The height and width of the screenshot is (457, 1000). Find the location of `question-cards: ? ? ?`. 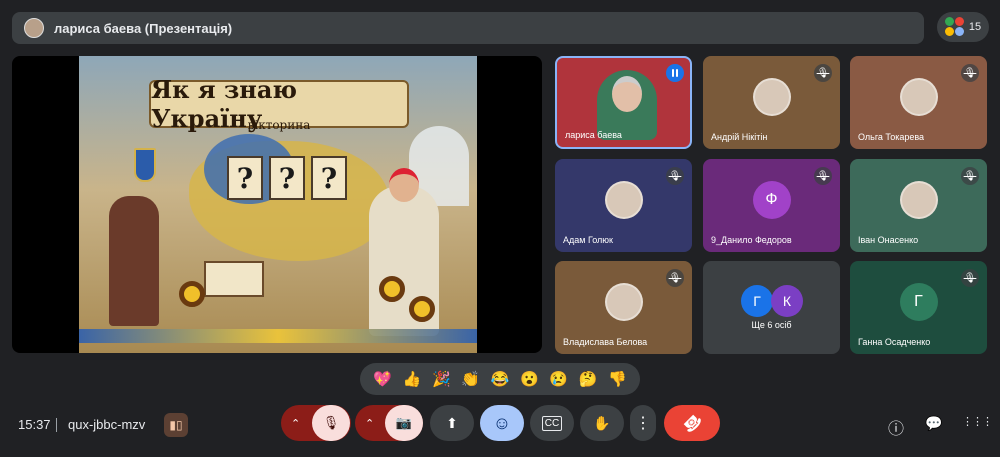

question-cards: ? ? ? is located at coordinates (287, 178).